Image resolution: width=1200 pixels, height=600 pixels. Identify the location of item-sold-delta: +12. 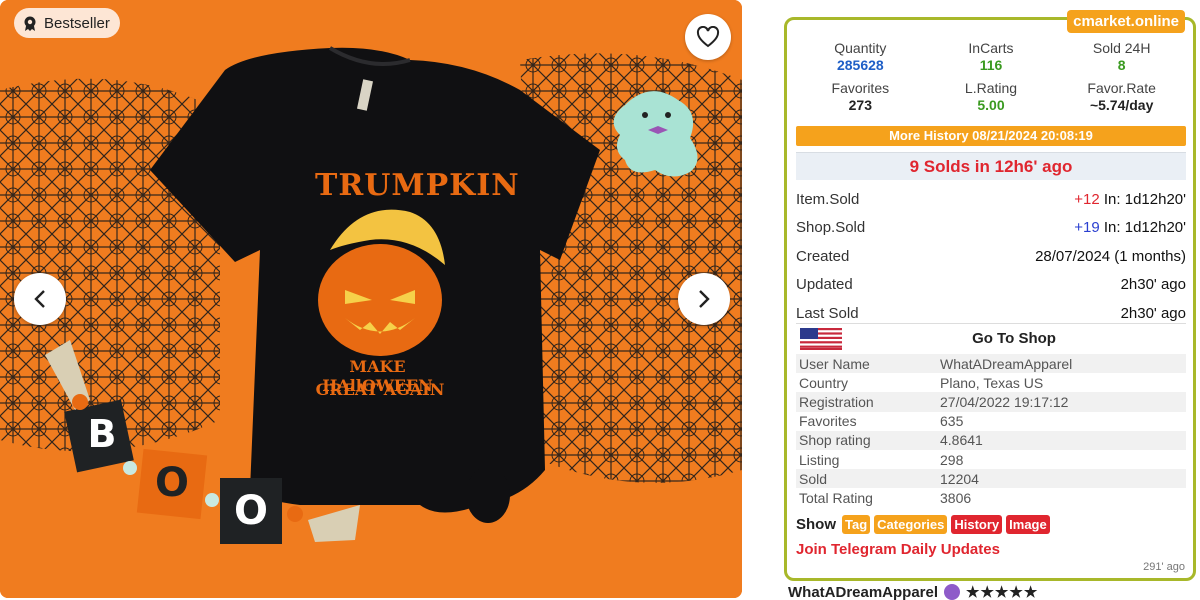
(1087, 199).